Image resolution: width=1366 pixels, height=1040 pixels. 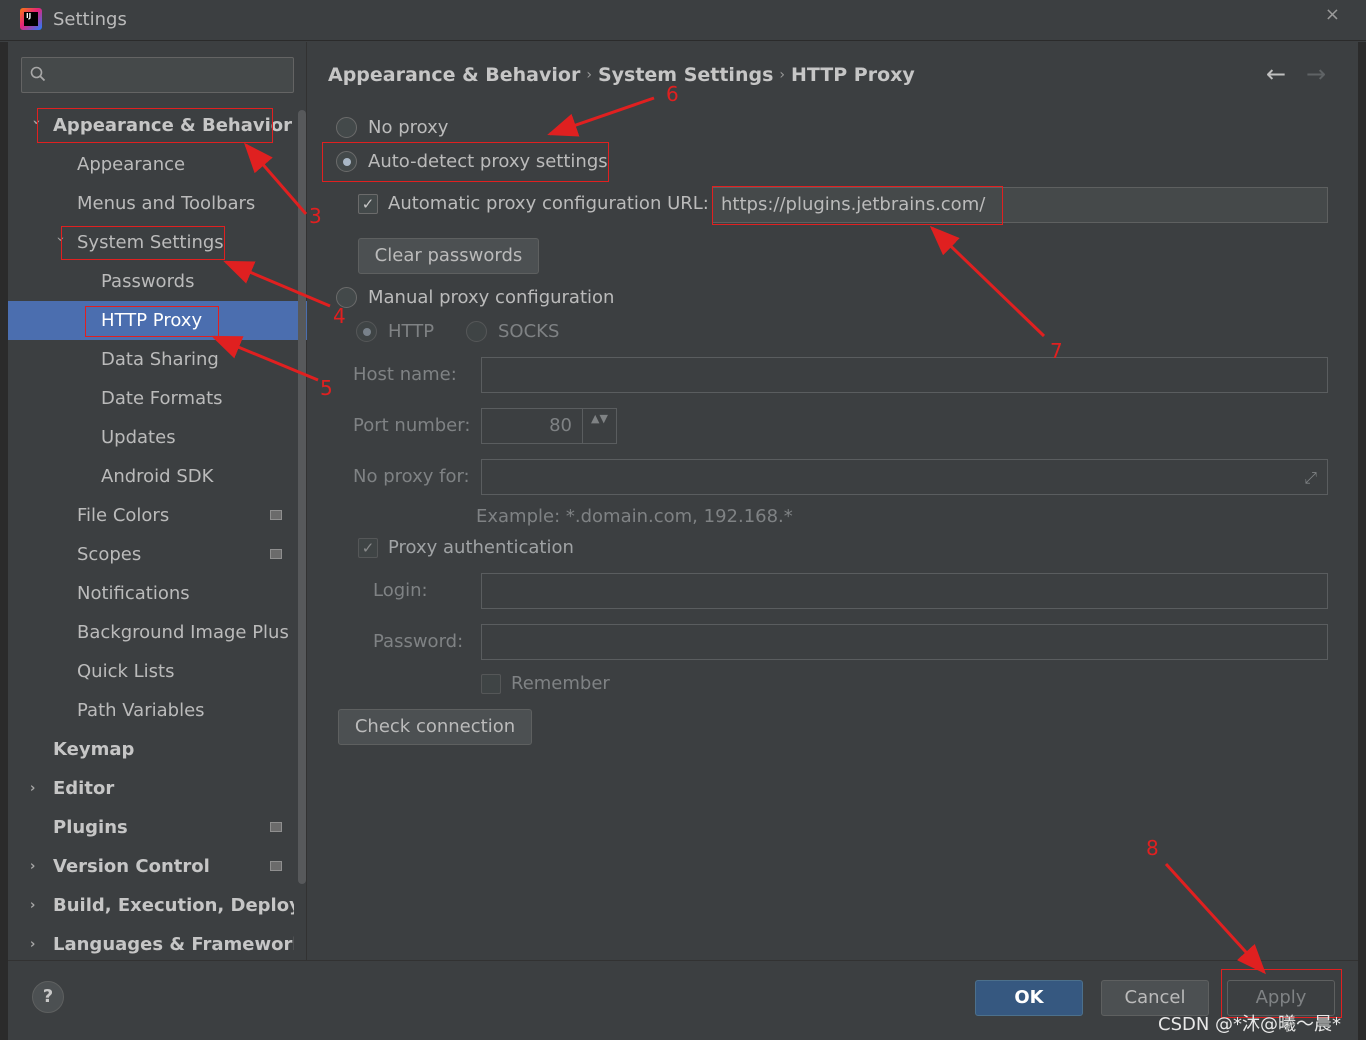 I want to click on window-title: Settings, so click(x=90, y=19).